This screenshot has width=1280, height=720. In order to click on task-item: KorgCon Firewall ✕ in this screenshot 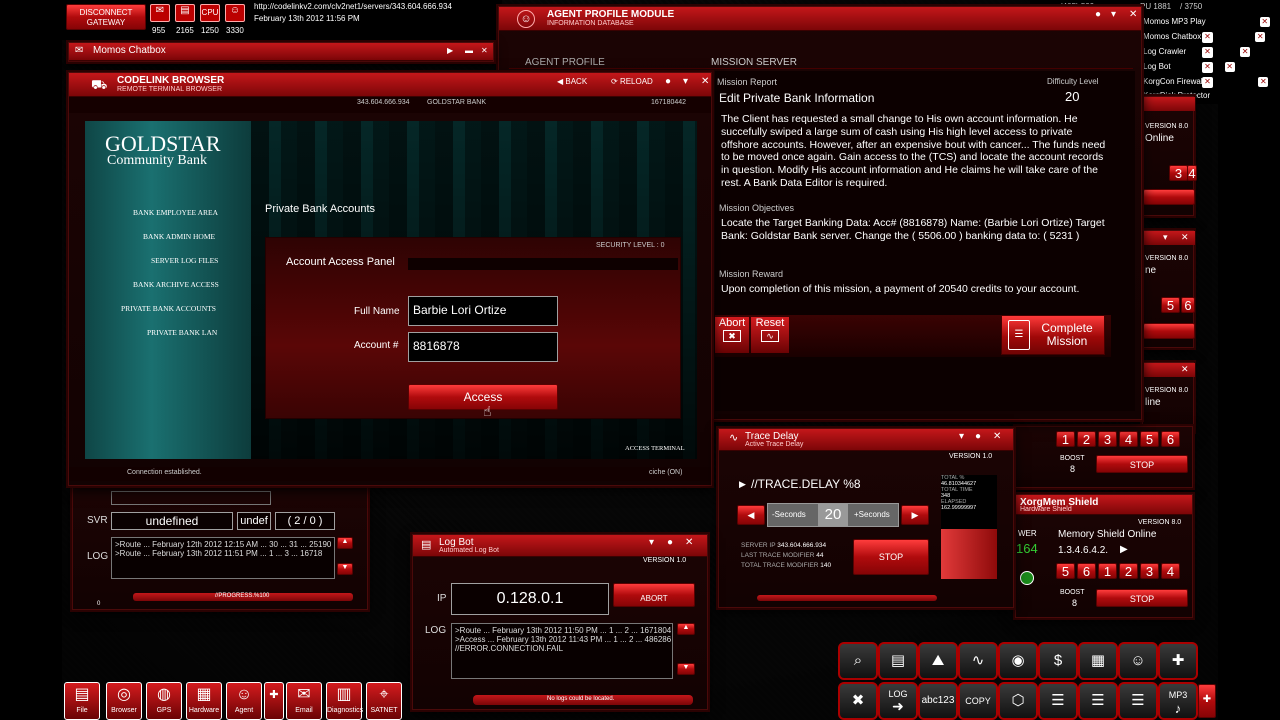, I will do `click(1206, 82)`.